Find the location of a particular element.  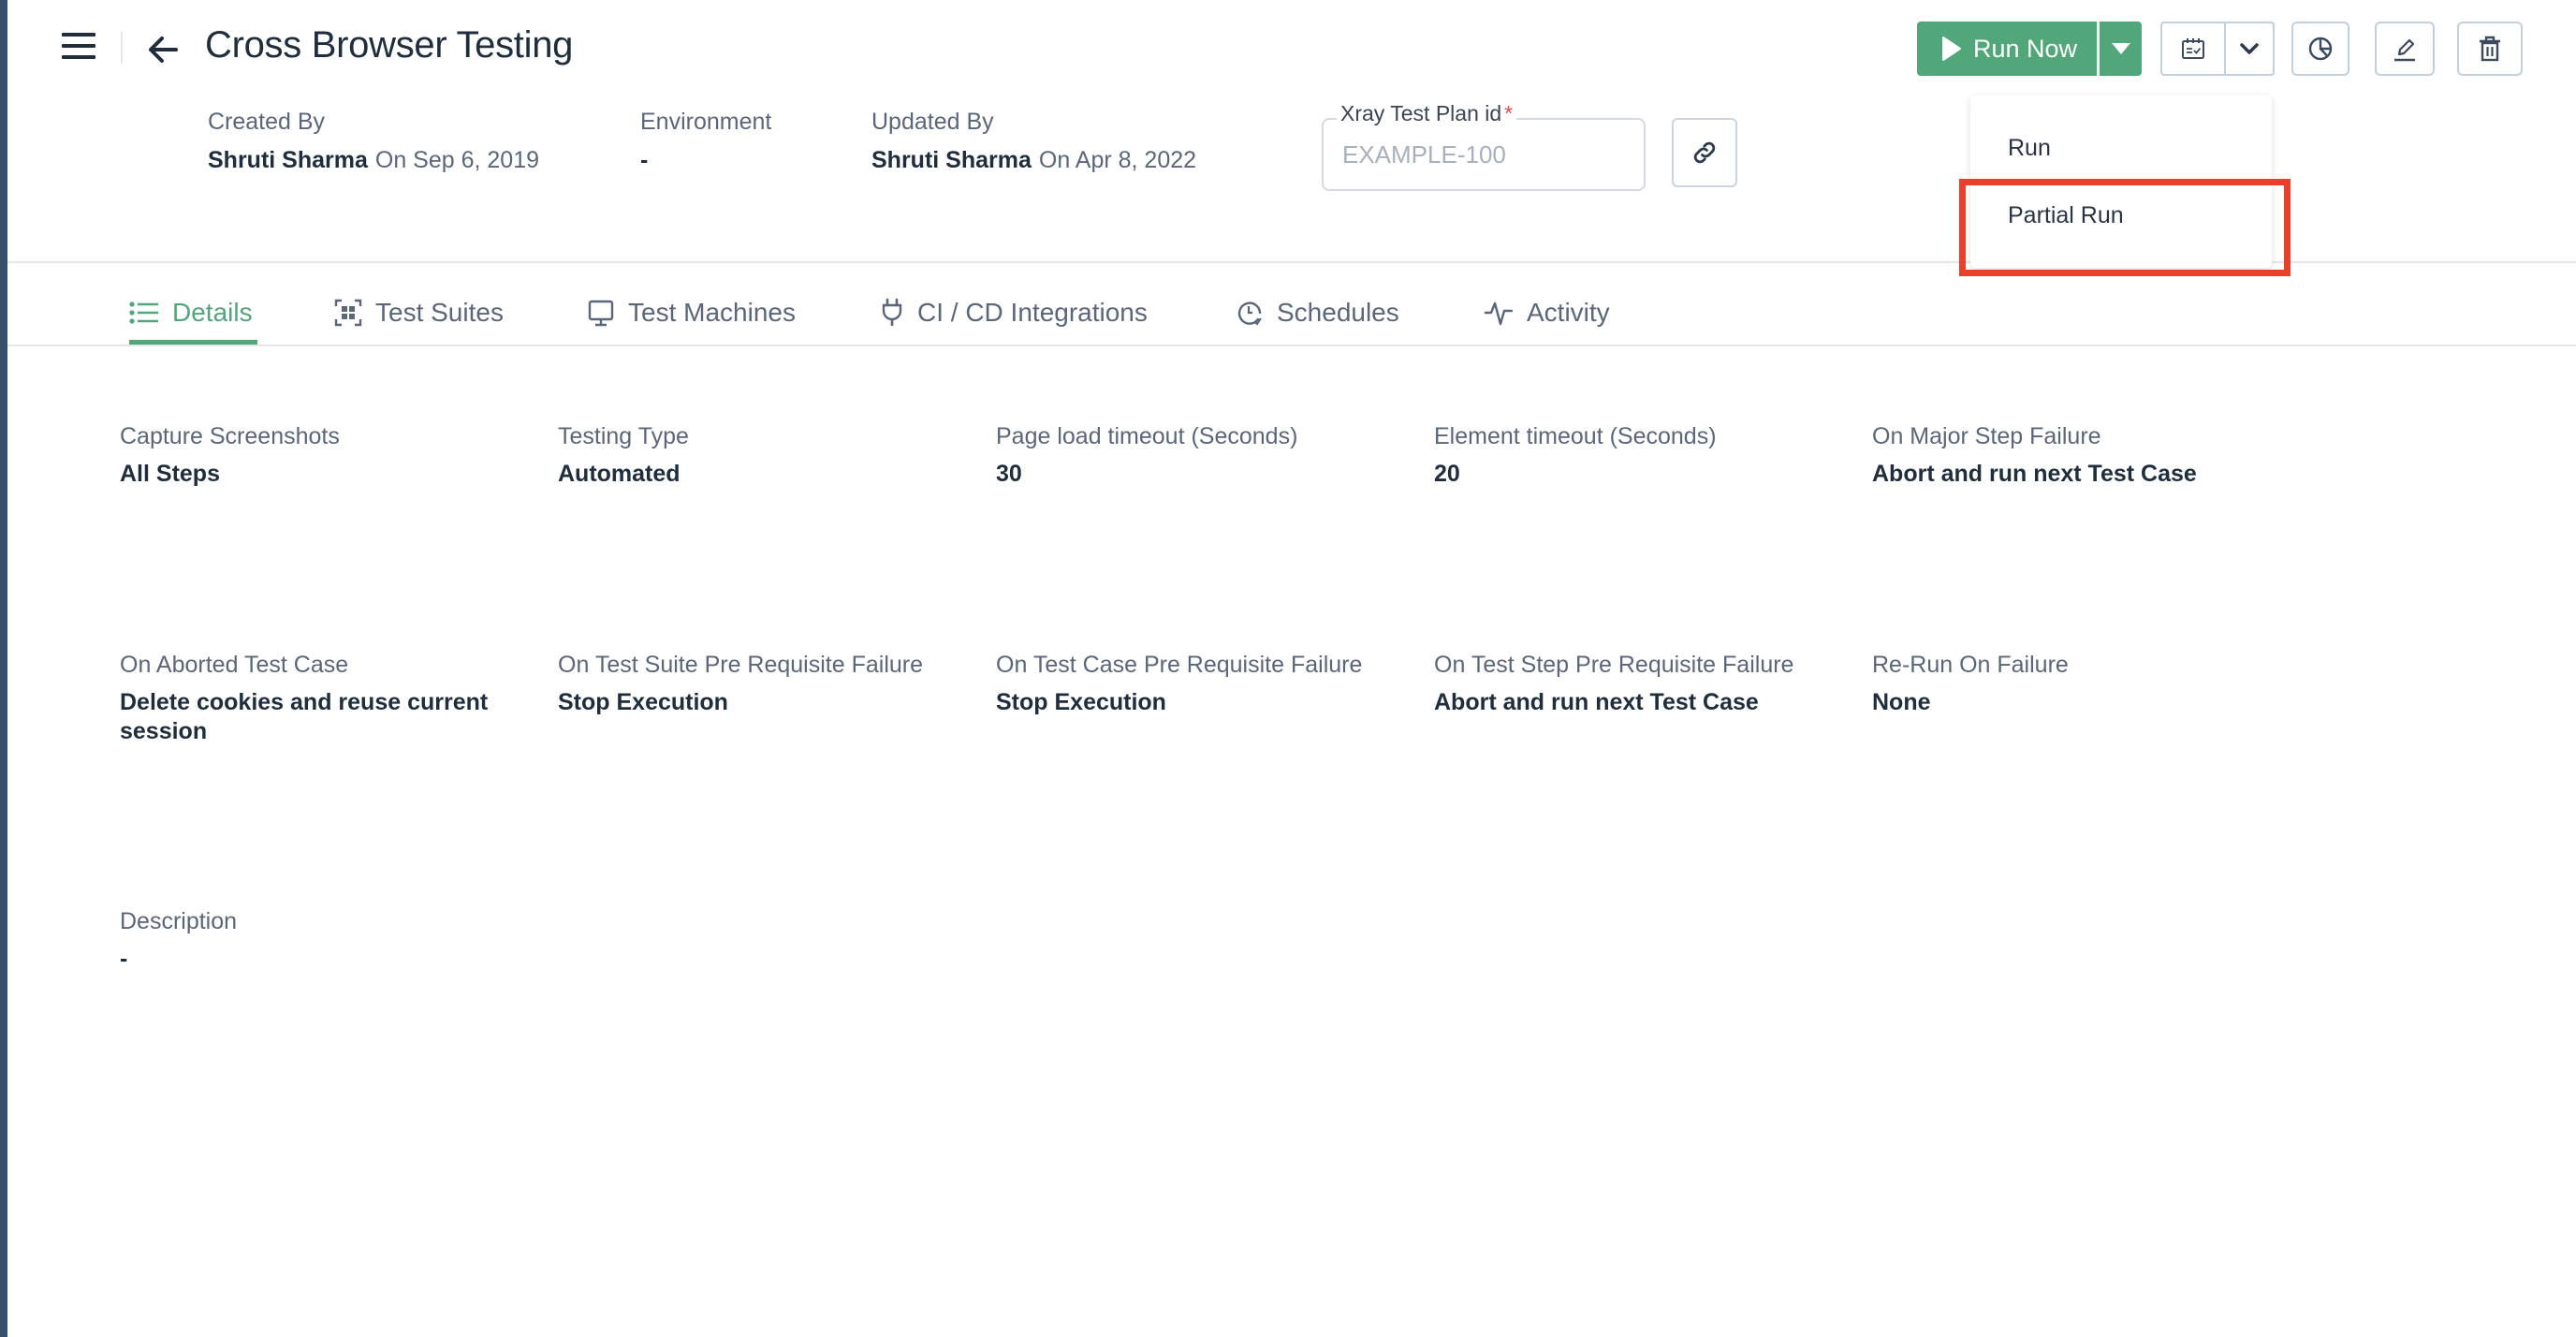

list-icon is located at coordinates (143, 312).